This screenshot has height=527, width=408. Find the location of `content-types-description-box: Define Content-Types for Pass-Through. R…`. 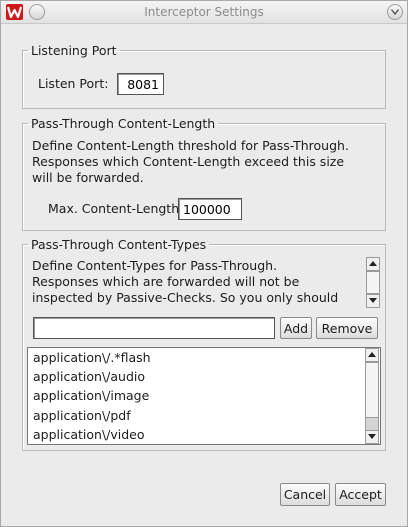

content-types-description-box: Define Content-Types for Pass-Through. R… is located at coordinates (197, 282).